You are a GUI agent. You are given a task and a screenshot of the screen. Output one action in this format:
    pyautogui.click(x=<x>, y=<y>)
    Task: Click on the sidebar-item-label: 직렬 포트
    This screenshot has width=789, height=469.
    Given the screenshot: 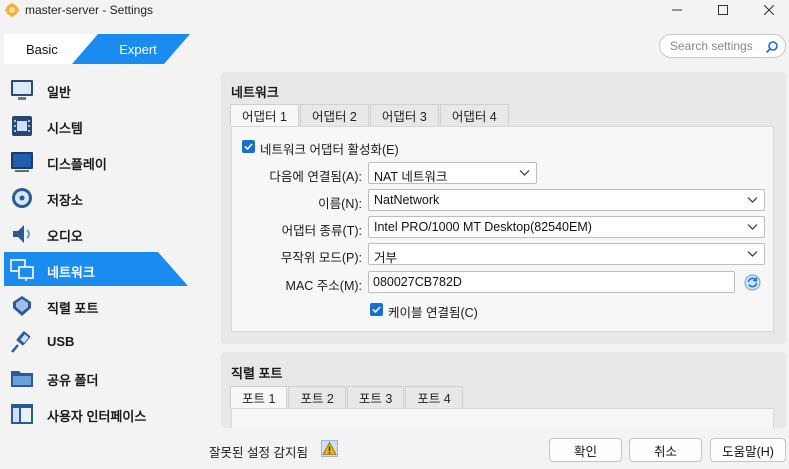 What is the action you would take?
    pyautogui.click(x=73, y=308)
    